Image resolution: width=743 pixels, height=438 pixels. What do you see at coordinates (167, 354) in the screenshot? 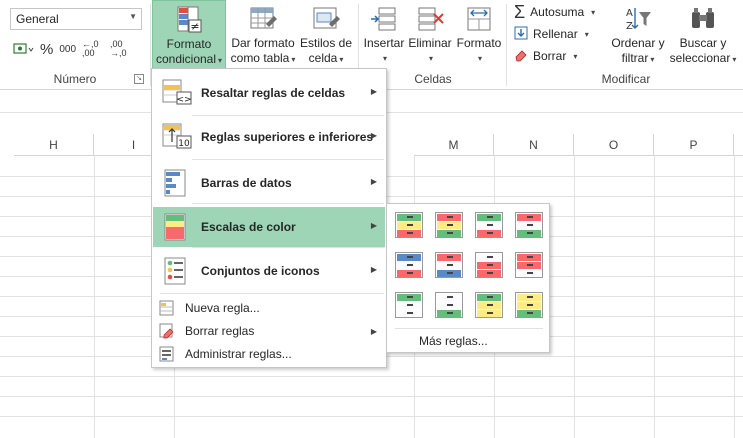
I see `manage-rules-icon` at bounding box center [167, 354].